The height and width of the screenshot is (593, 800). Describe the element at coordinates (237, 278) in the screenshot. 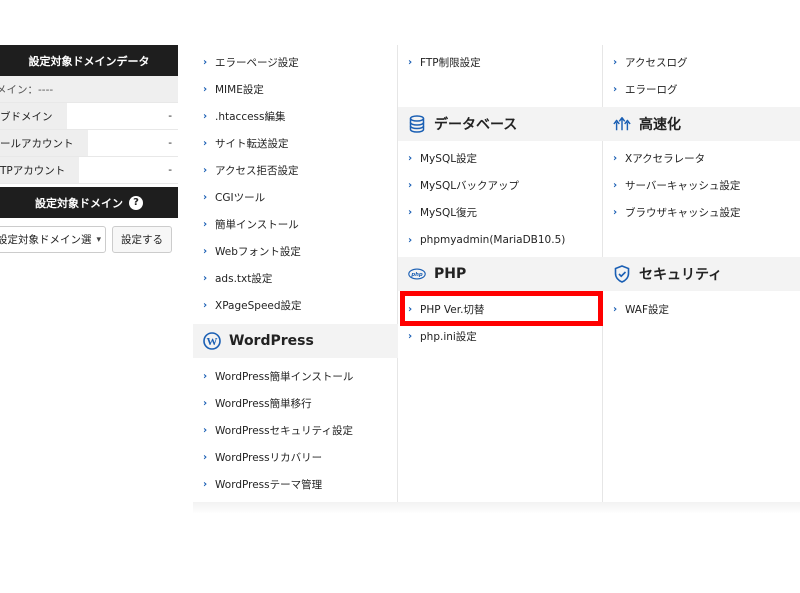

I see `menu-item-ads-txt: › ads.txt設定` at that location.